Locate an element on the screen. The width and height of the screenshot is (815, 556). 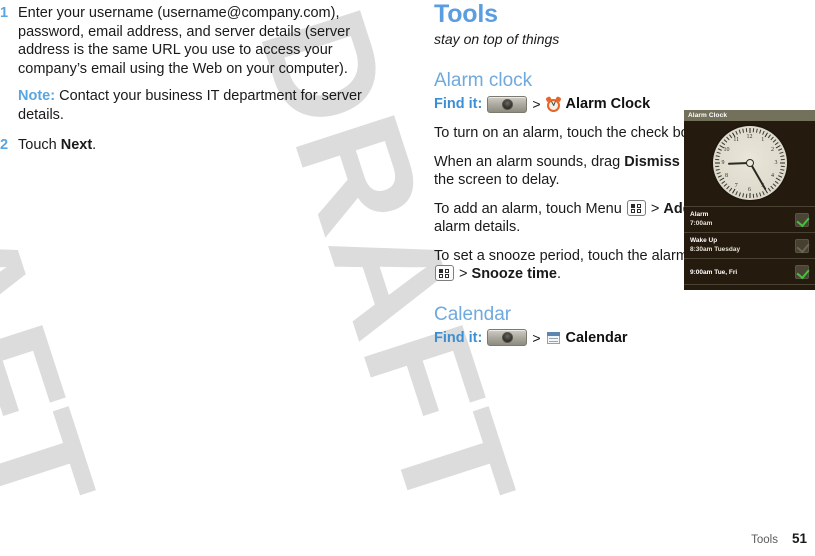
section-heading-alarm-clock: Alarm clock is located at coordinates (483, 80).